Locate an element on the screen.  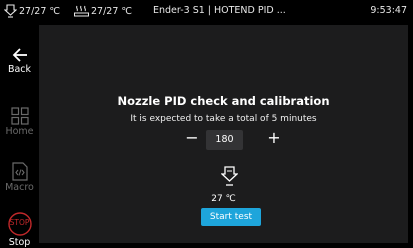
bed-temp-text: 27/27 ℃ is located at coordinates (112, 11).